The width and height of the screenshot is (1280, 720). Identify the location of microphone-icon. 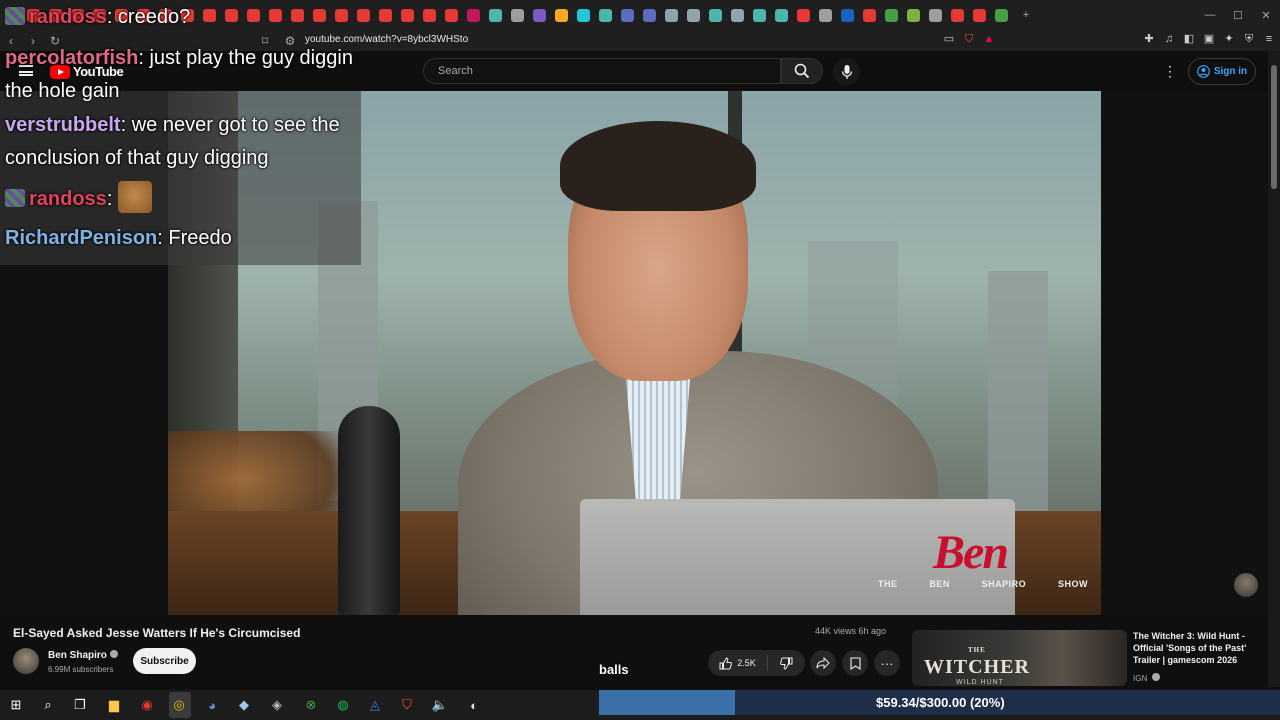
(846, 71).